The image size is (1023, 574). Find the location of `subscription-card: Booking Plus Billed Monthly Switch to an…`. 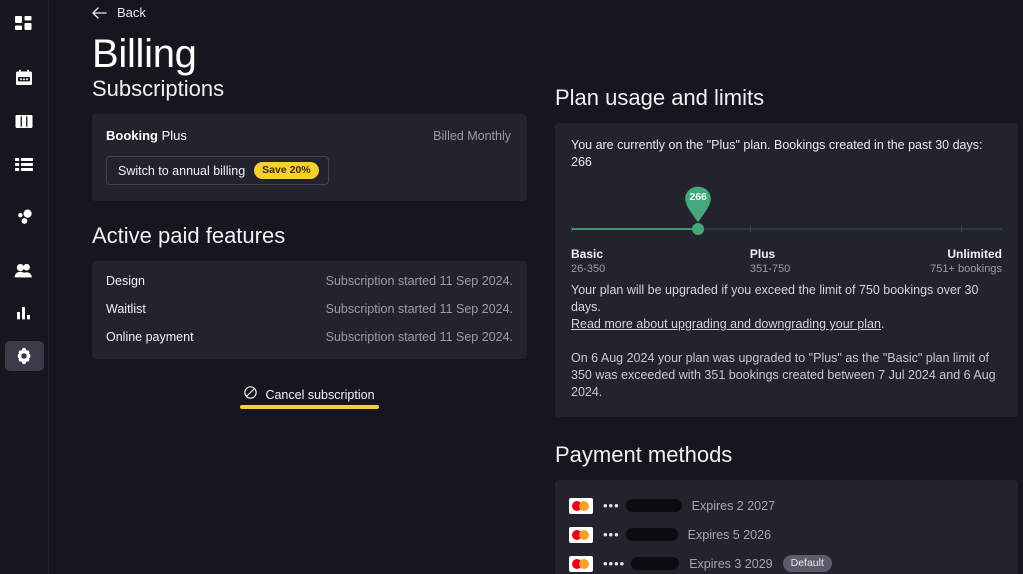

subscription-card: Booking Plus Billed Monthly Switch to an… is located at coordinates (309, 157).